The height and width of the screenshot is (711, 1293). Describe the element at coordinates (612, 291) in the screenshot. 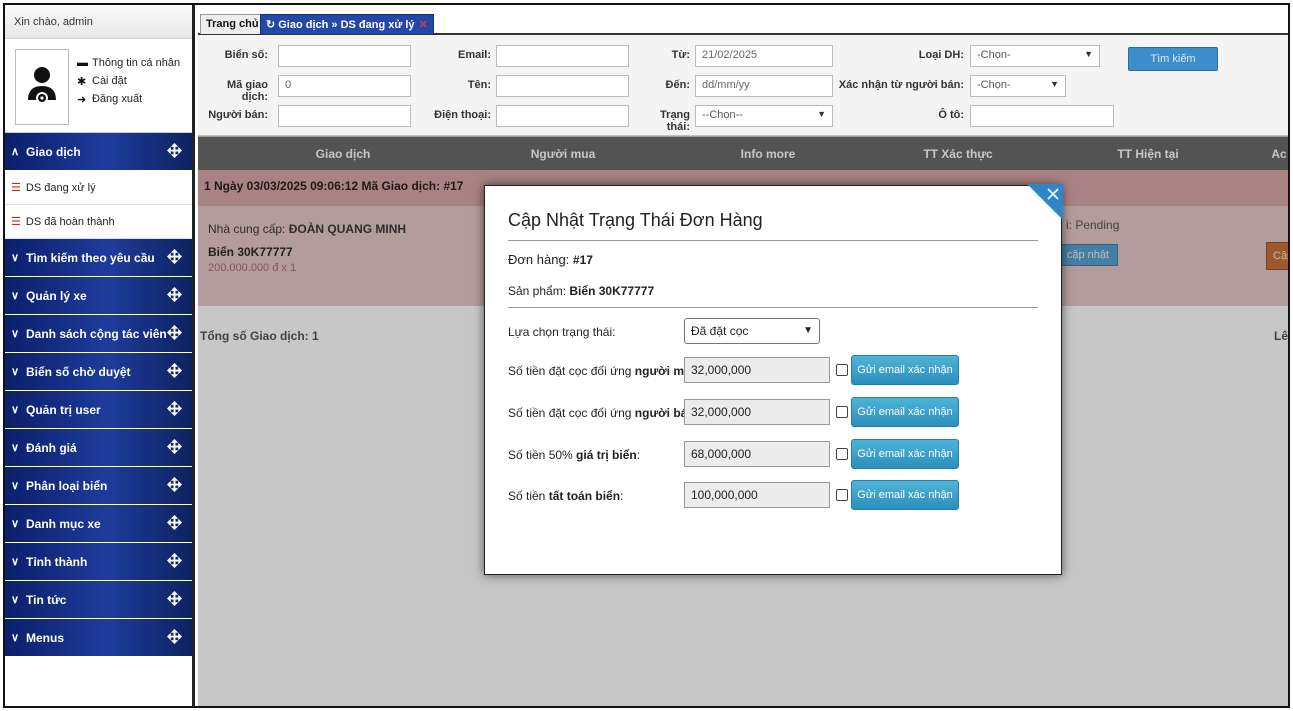

I see `product-value: Biển 30K77777` at that location.